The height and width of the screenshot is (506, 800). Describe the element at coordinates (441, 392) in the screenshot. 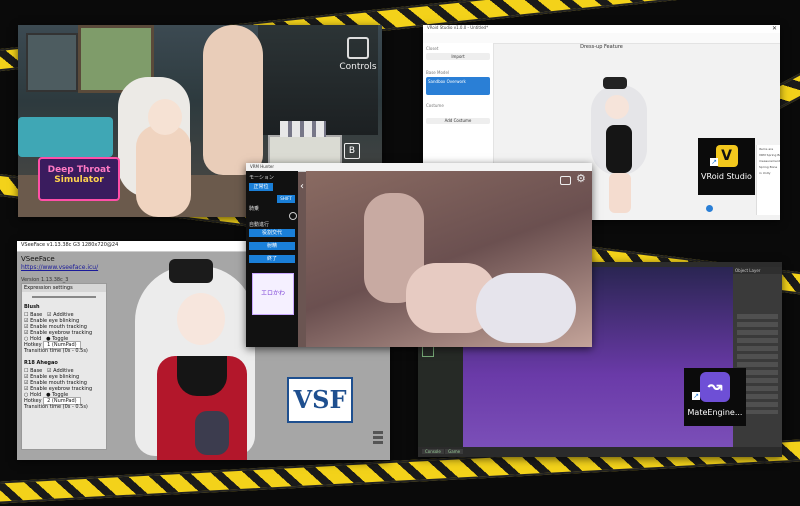

I see `scene-tree` at that location.